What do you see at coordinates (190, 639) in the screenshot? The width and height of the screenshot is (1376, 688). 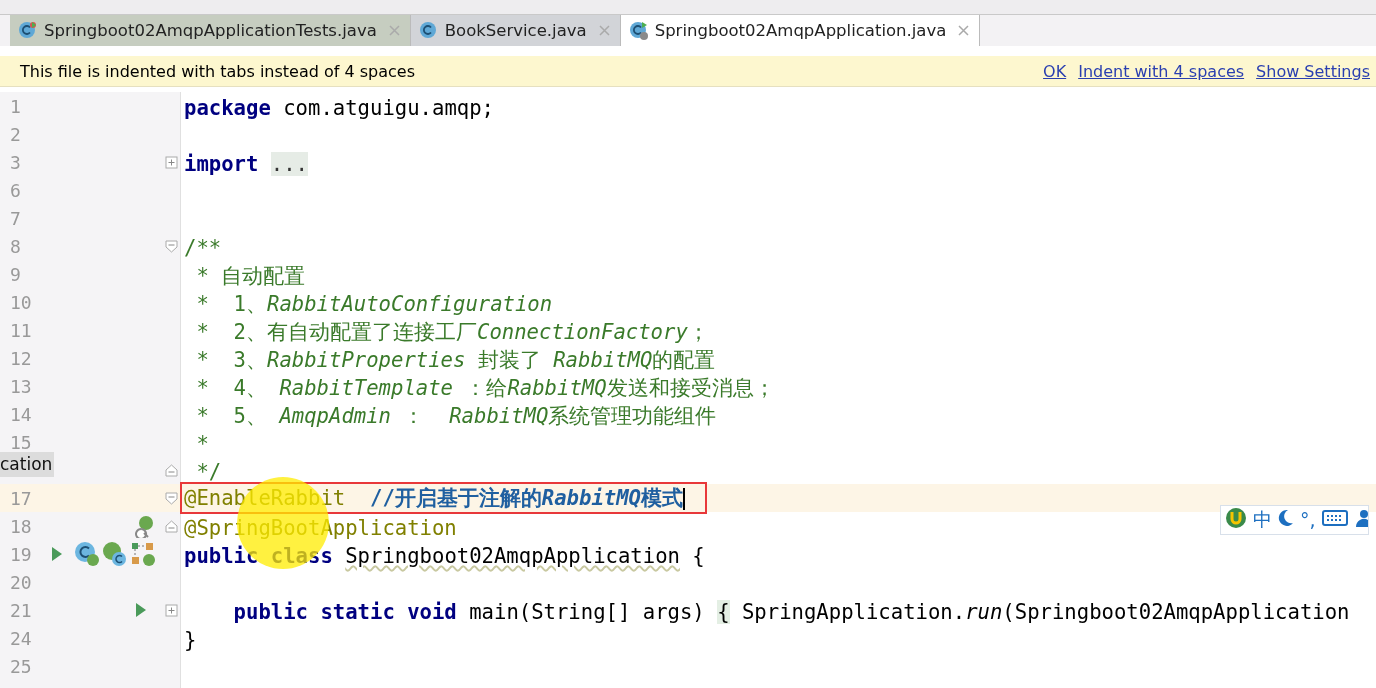 I see `code-line: }` at bounding box center [190, 639].